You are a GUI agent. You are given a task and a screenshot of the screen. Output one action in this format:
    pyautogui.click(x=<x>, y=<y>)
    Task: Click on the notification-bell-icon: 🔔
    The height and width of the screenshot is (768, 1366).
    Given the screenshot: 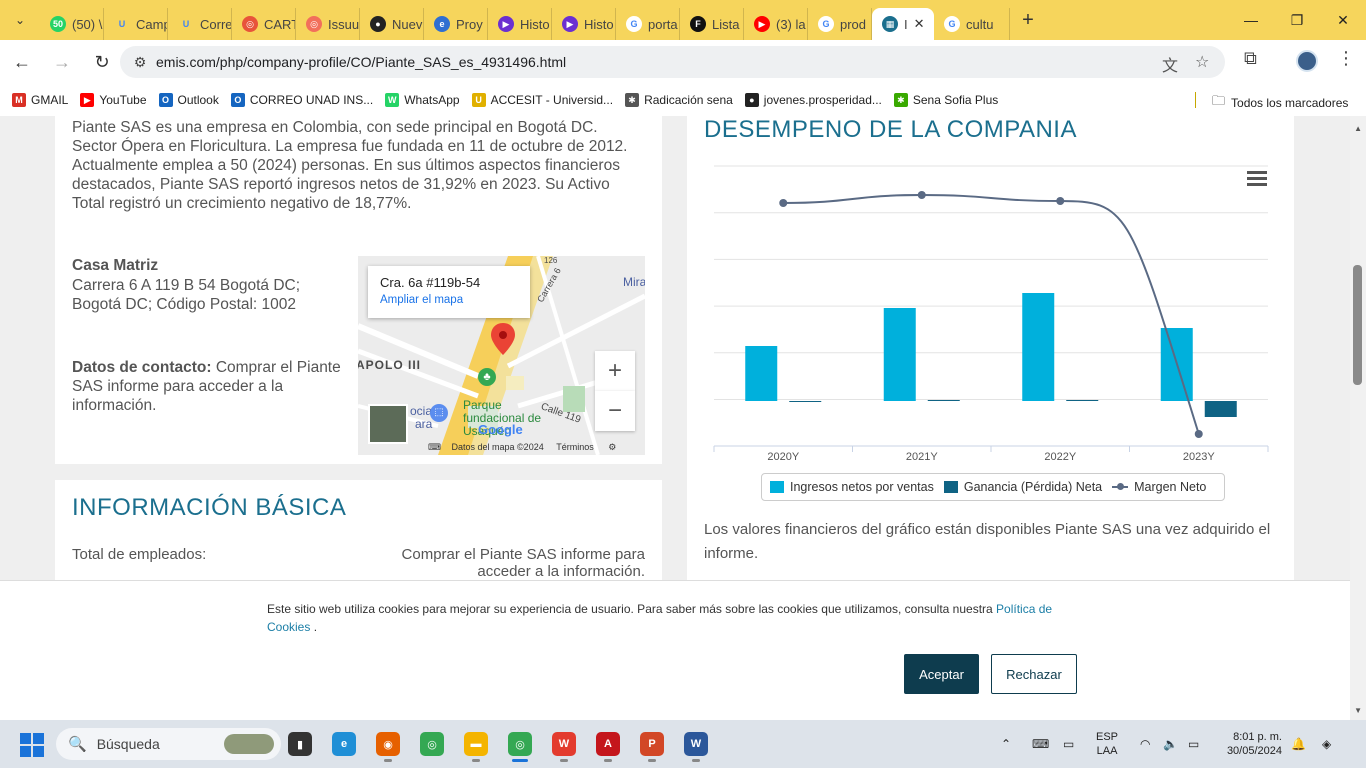 What is the action you would take?
    pyautogui.click(x=1298, y=744)
    